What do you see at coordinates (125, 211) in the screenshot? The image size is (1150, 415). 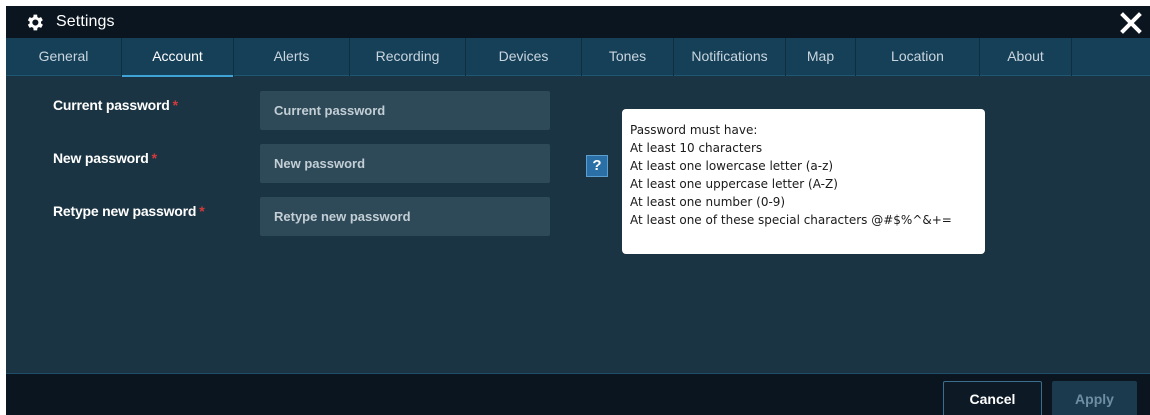 I see `retype-password-label-text: Retype new password` at bounding box center [125, 211].